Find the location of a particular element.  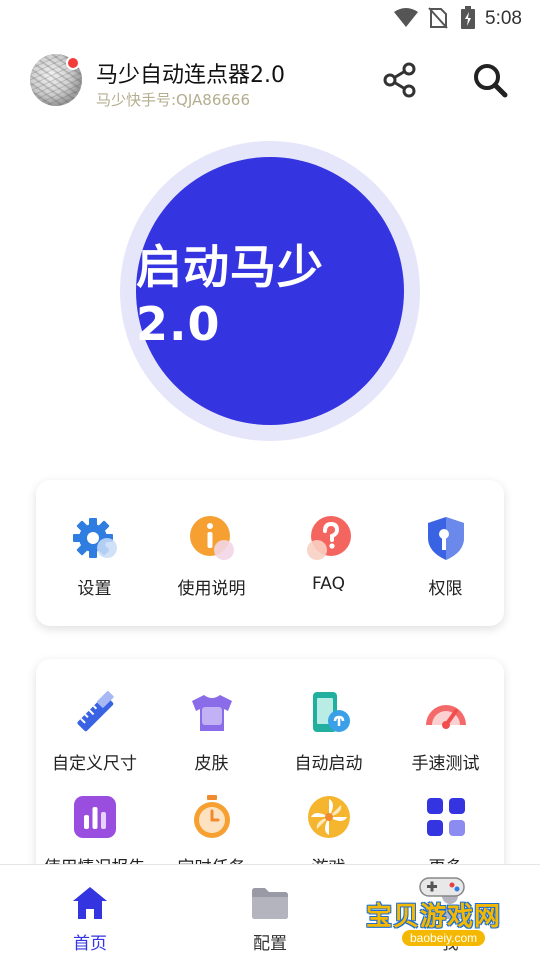

custom-size-item: 自定义尺寸 is located at coordinates (94, 731).